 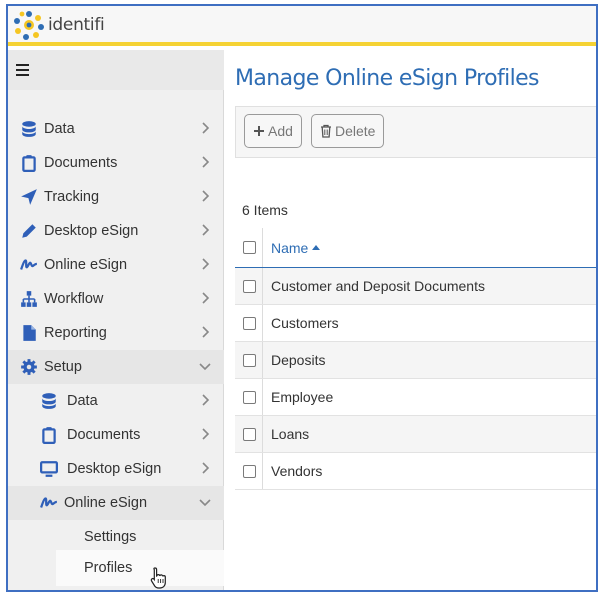 What do you see at coordinates (302, 26) in the screenshot?
I see `top-bar: identifi` at bounding box center [302, 26].